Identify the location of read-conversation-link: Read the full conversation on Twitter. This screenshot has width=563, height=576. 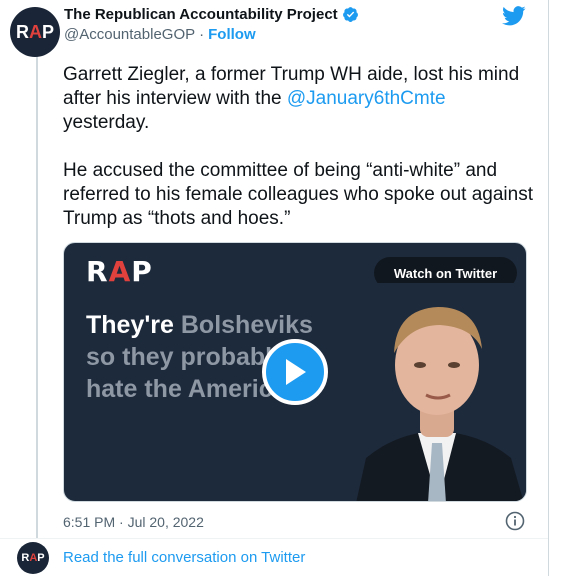
(184, 557).